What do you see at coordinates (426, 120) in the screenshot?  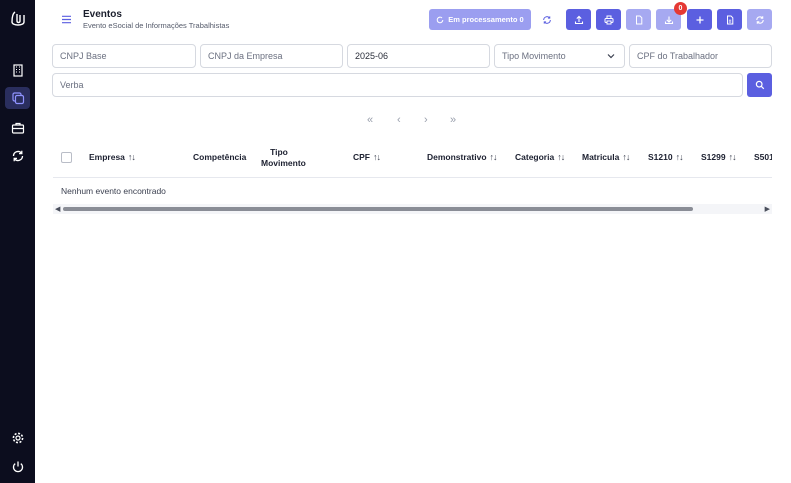 I see `next-page-button: ›` at bounding box center [426, 120].